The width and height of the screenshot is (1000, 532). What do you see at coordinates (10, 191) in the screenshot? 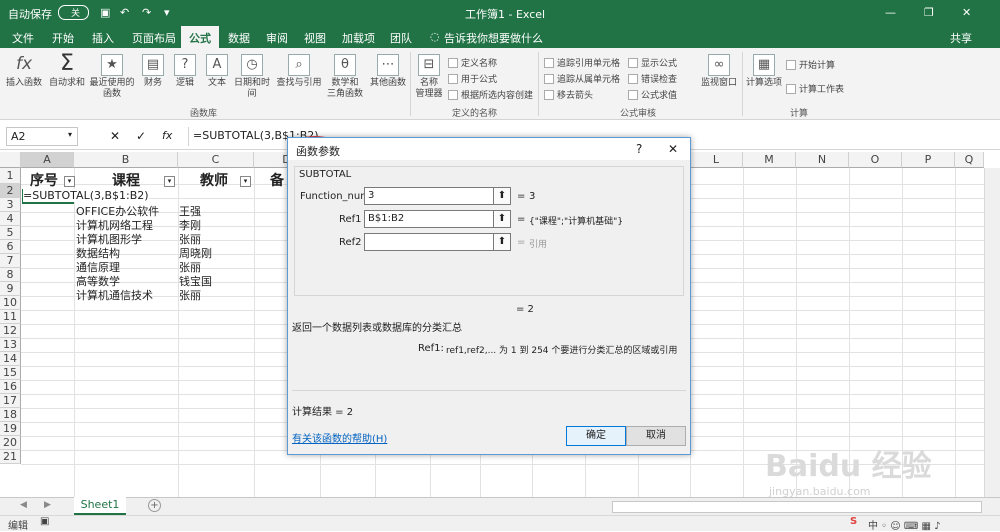
I see `row-header-2: 2` at bounding box center [10, 191].